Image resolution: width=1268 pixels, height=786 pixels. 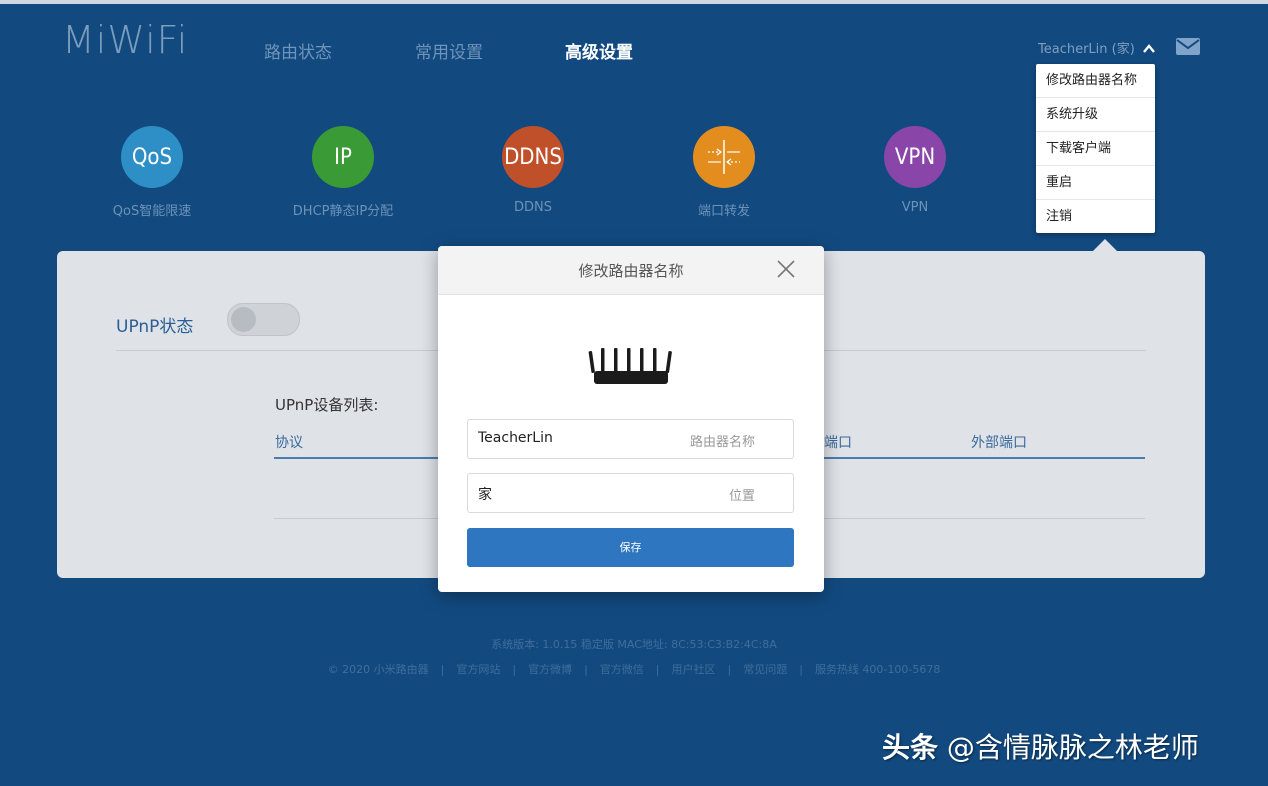 I want to click on dialog-header: 修改路由器名称, so click(x=631, y=270).